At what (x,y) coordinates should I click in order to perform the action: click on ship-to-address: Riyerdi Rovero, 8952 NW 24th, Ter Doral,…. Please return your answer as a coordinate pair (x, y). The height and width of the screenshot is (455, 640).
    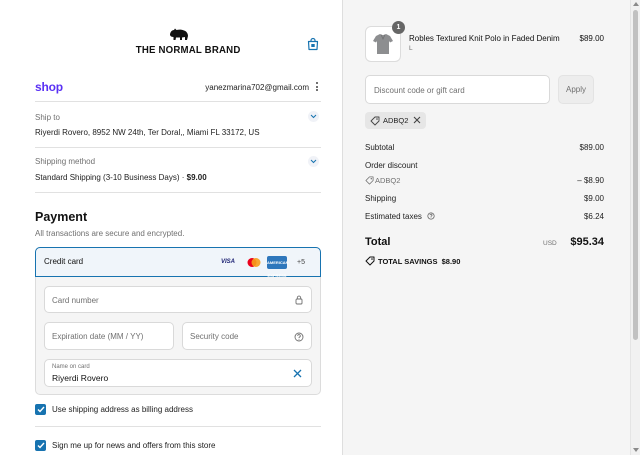
    Looking at the image, I should click on (147, 132).